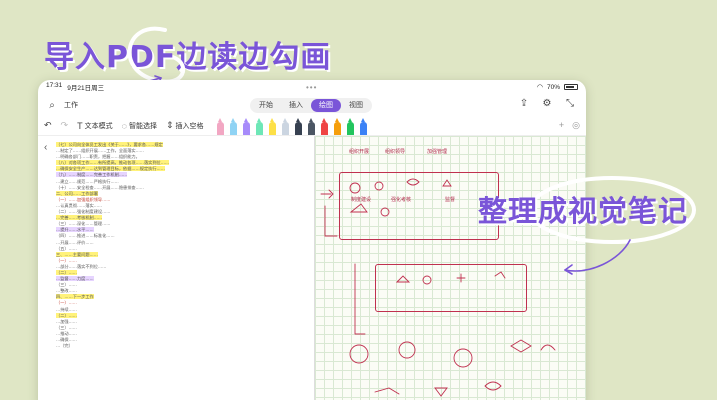 This screenshot has width=717, height=400. I want to click on tab-draw: 绘图, so click(326, 105).